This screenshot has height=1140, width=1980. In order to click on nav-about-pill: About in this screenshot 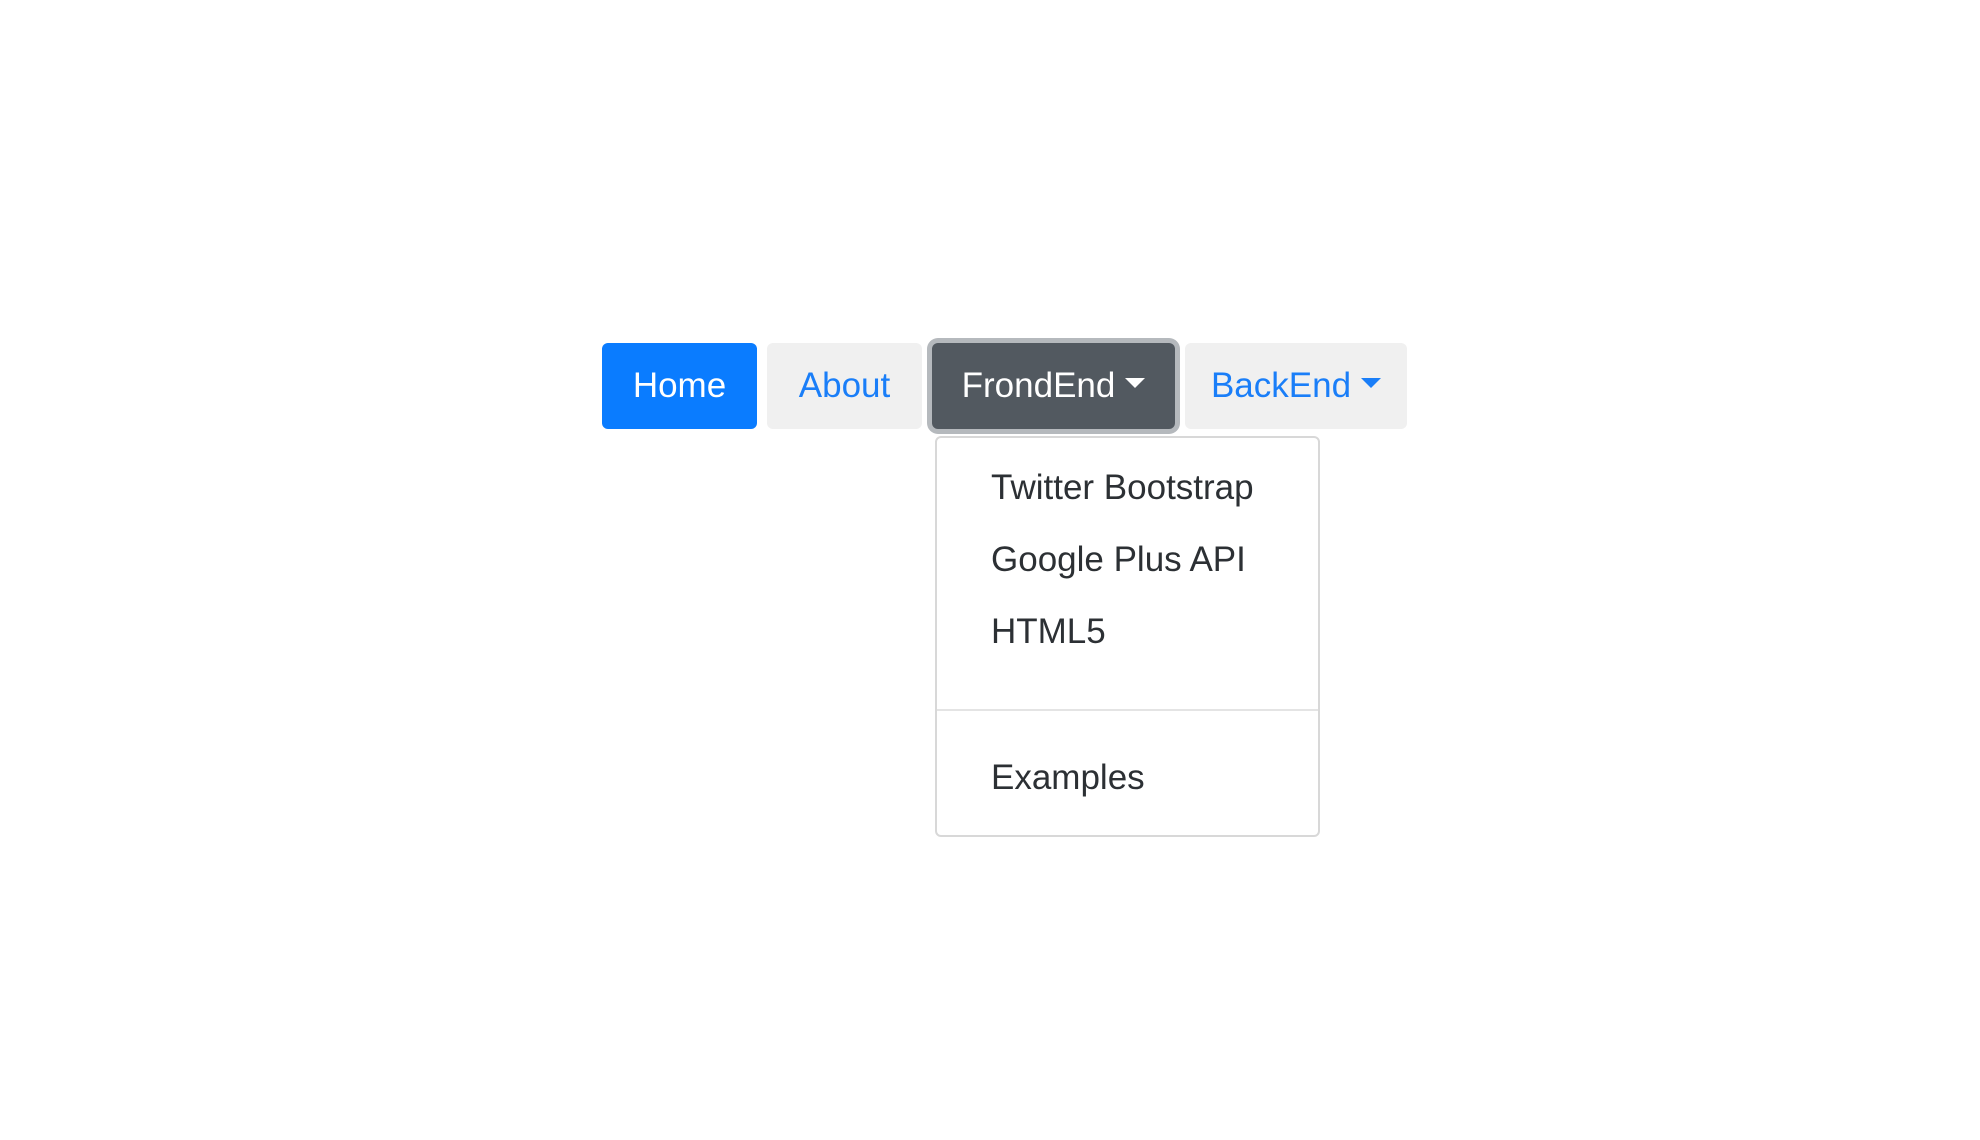, I will do `click(844, 386)`.